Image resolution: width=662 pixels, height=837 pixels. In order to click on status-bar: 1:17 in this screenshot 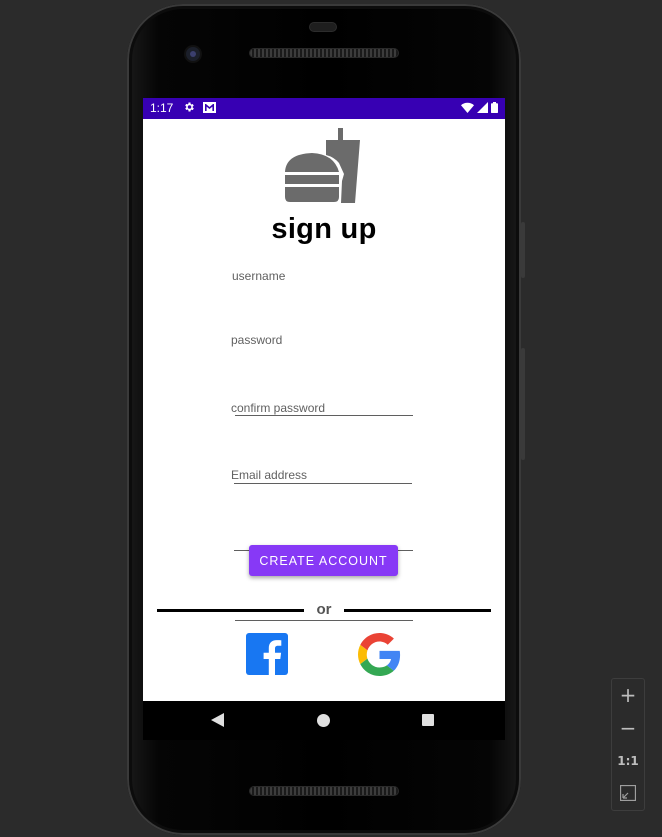, I will do `click(324, 108)`.